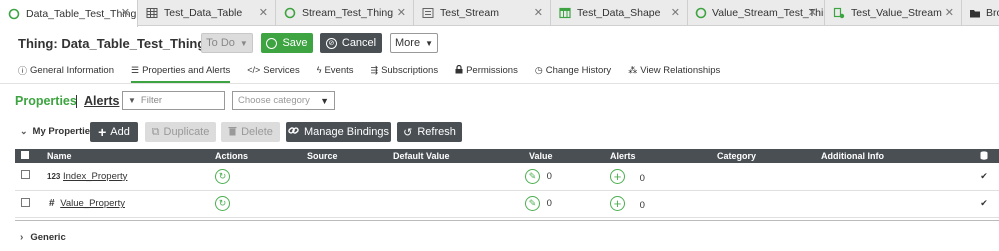  What do you see at coordinates (569, 156) in the screenshot?
I see `column-header-value: Value` at bounding box center [569, 156].